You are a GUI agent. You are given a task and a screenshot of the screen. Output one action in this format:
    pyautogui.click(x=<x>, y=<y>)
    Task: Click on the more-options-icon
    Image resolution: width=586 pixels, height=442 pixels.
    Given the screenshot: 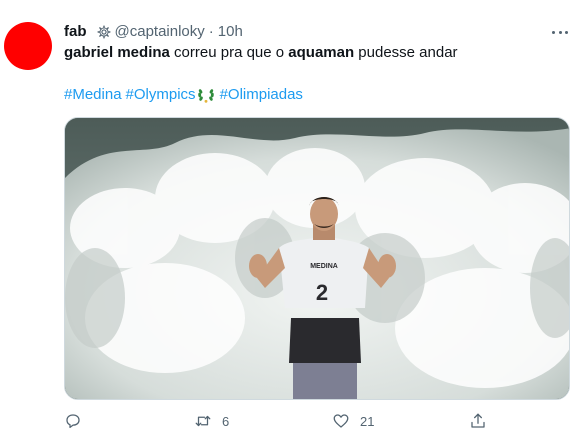 What is the action you would take?
    pyautogui.click(x=560, y=32)
    